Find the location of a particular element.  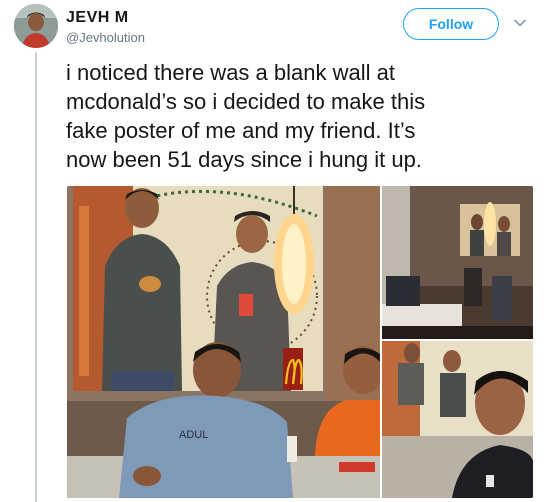

follow-button: Follow is located at coordinates (451, 24).